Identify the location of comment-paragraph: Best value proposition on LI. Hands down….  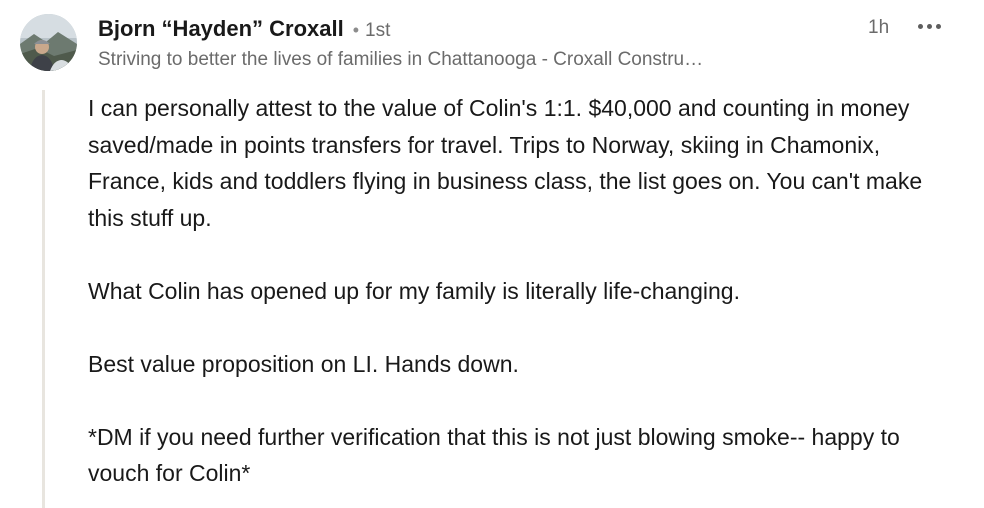
(303, 363).